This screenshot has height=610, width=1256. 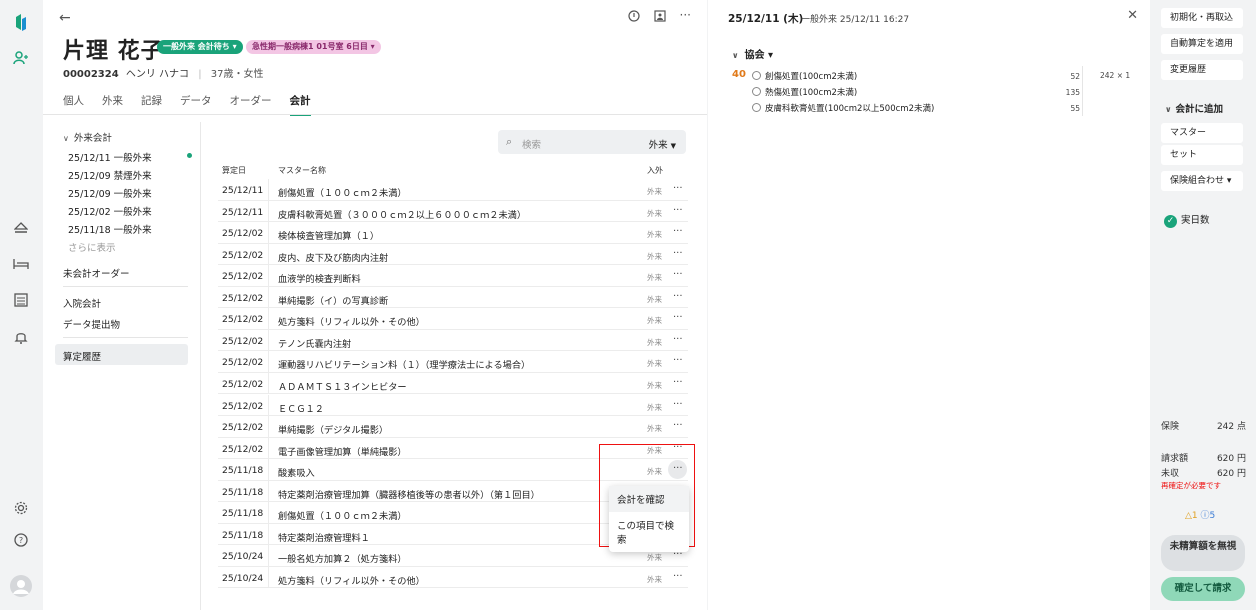 What do you see at coordinates (82, 303) in the screenshot?
I see `inpatient-billing: 入院会計` at bounding box center [82, 303].